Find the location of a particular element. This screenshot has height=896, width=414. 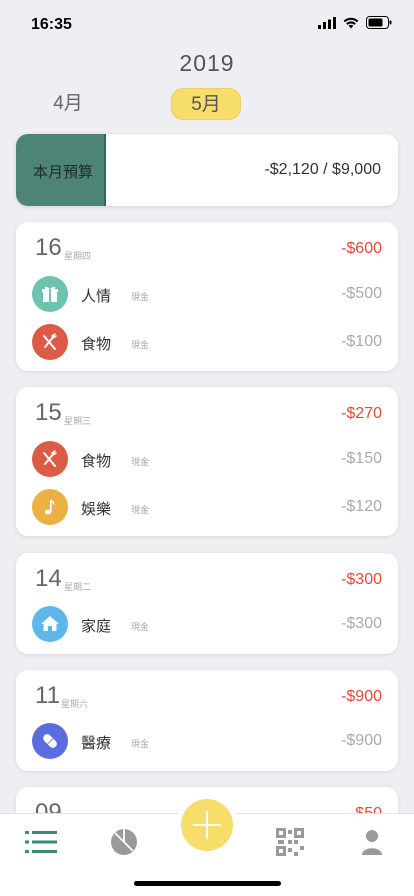

qr-code-icon is located at coordinates (290, 842).